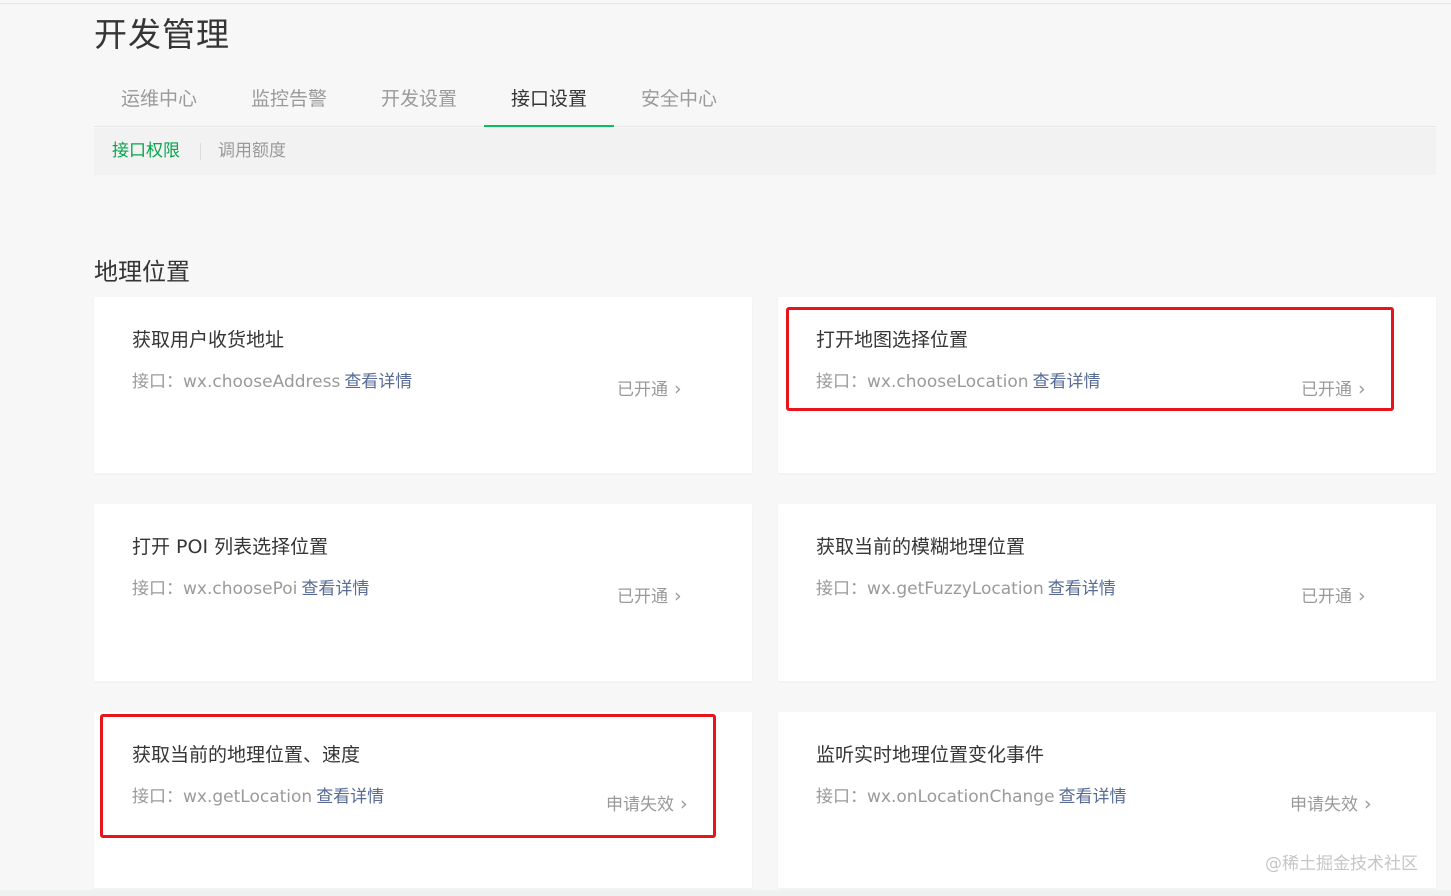  What do you see at coordinates (1341, 864) in the screenshot?
I see `watermark: @稀土掘金技术社区` at bounding box center [1341, 864].